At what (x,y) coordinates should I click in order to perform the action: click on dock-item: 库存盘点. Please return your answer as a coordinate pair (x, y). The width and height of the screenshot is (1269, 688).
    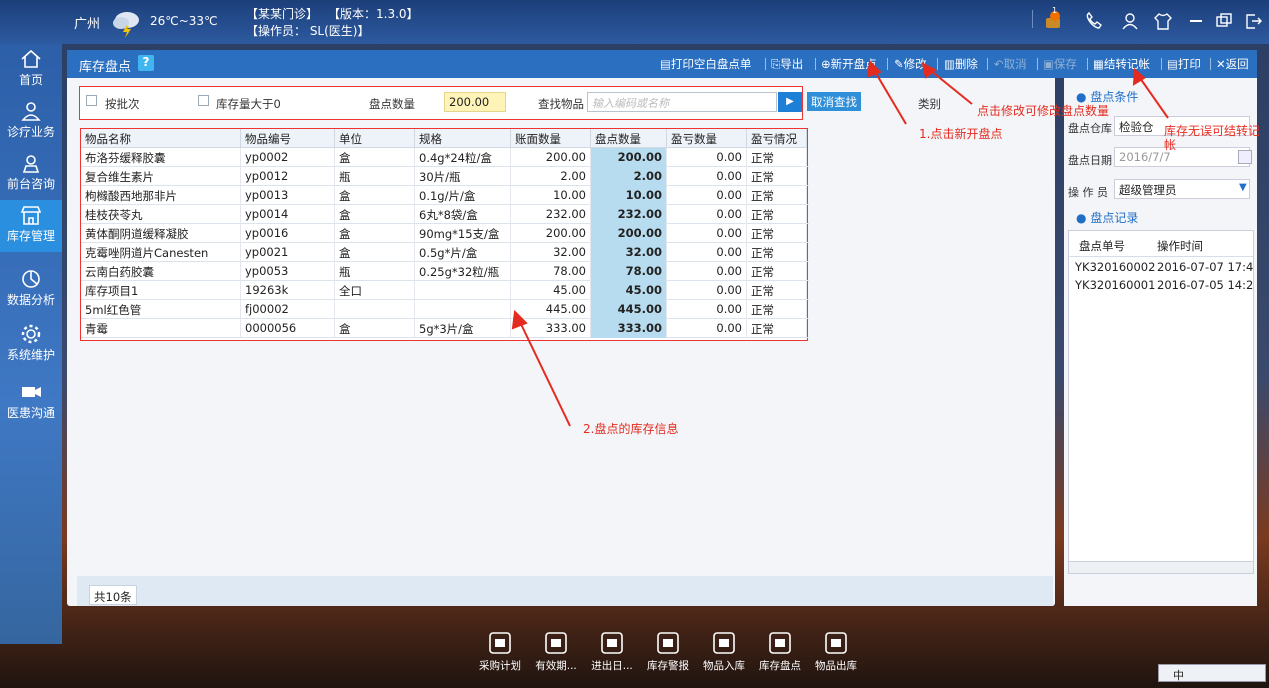
    Looking at the image, I should click on (780, 651).